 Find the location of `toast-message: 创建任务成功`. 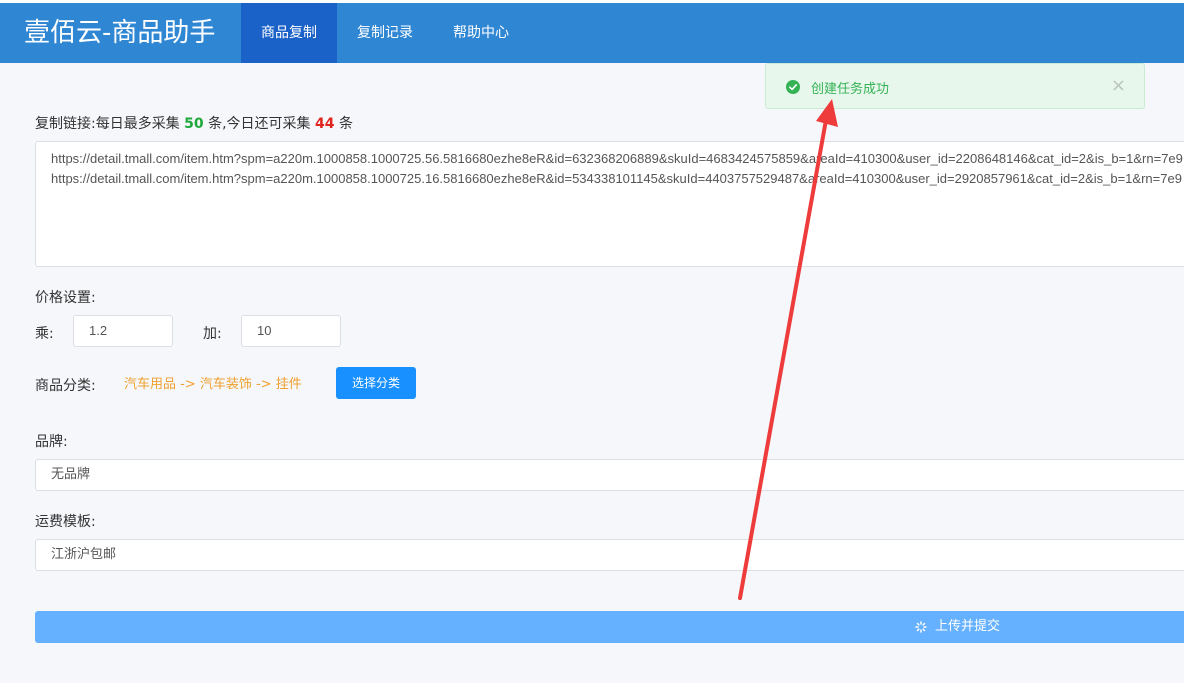

toast-message: 创建任务成功 is located at coordinates (850, 89).